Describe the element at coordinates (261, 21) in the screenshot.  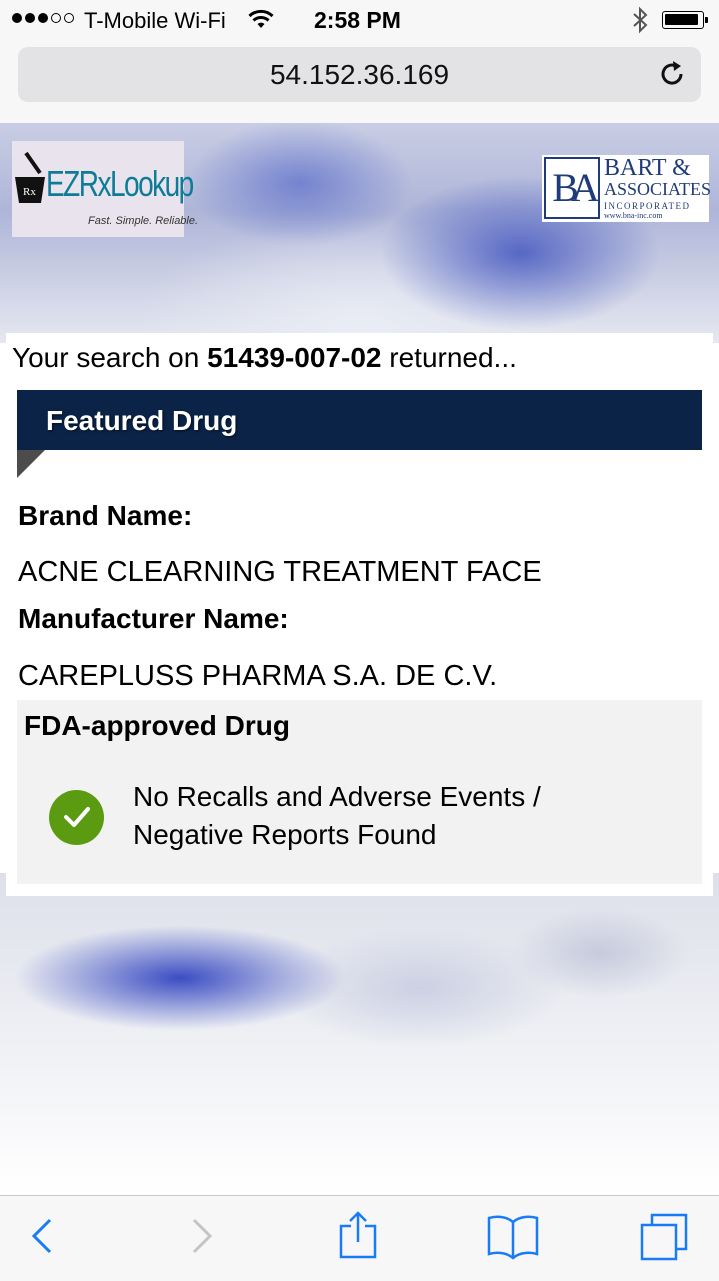
I see `wifi-icon` at that location.